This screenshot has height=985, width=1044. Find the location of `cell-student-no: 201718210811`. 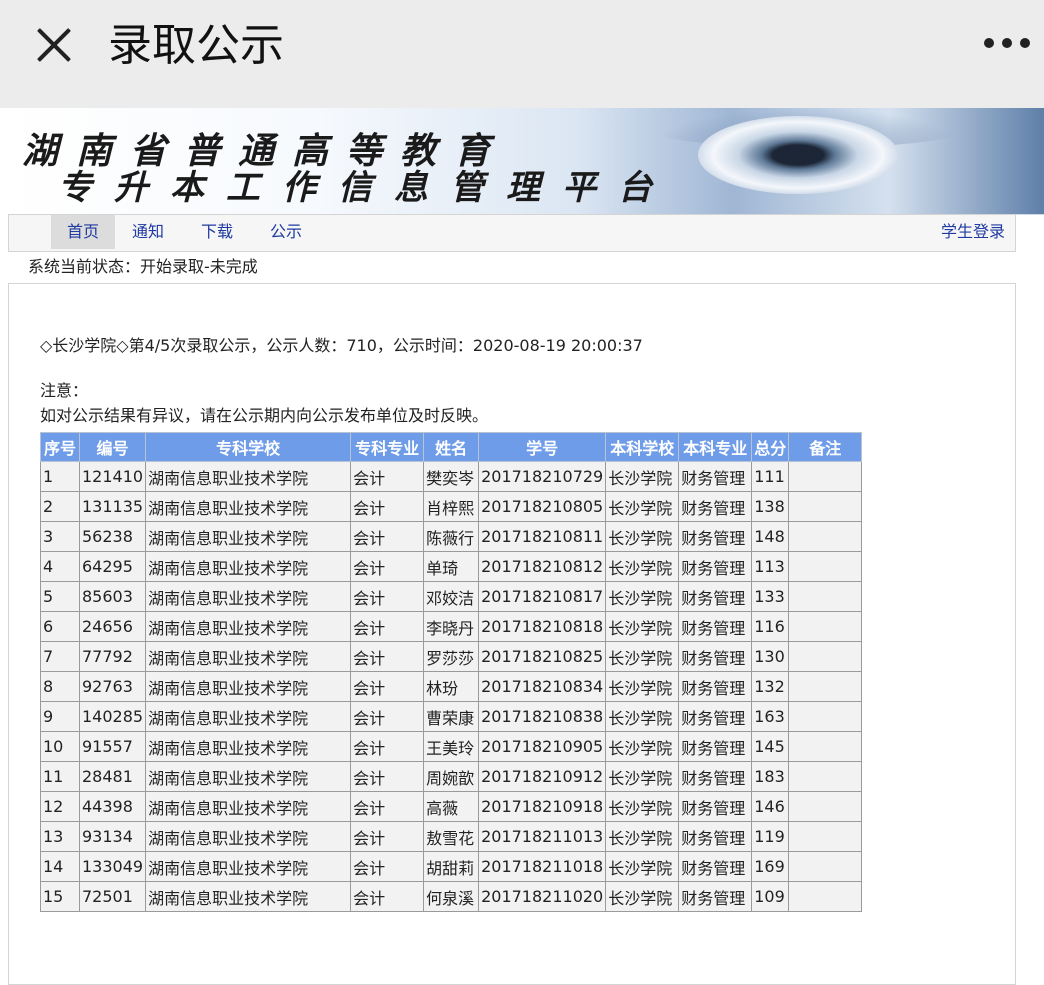

cell-student-no: 201718210811 is located at coordinates (542, 536).